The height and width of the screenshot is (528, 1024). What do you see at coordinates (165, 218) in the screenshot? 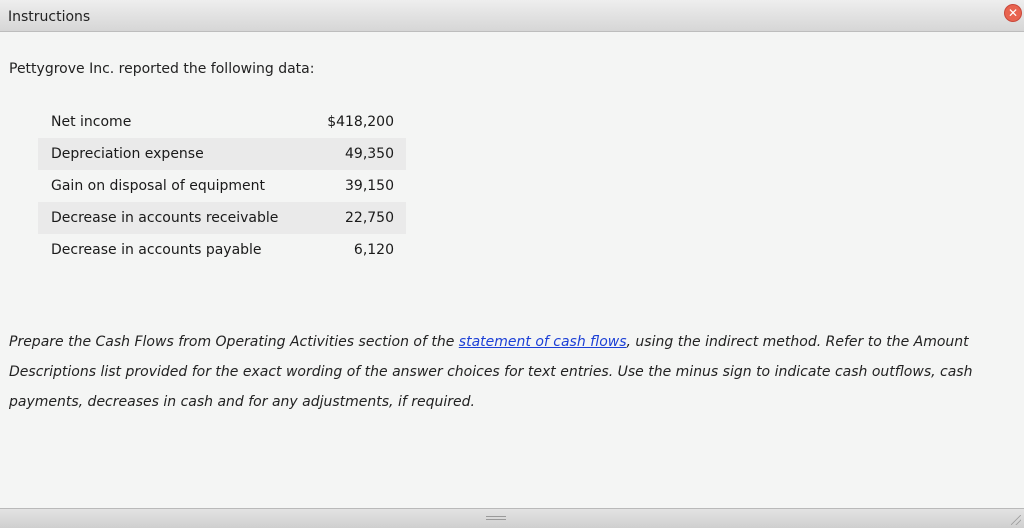
I see `row-label: Decrease in accounts receivable` at bounding box center [165, 218].